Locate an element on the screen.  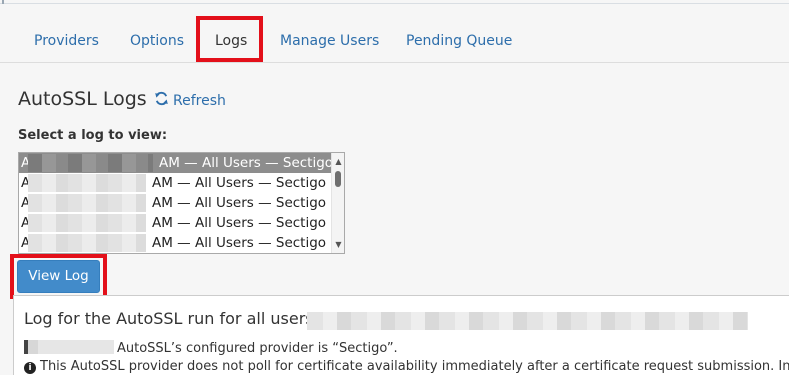
tab-pending-queue: Pending Queue is located at coordinates (459, 39).